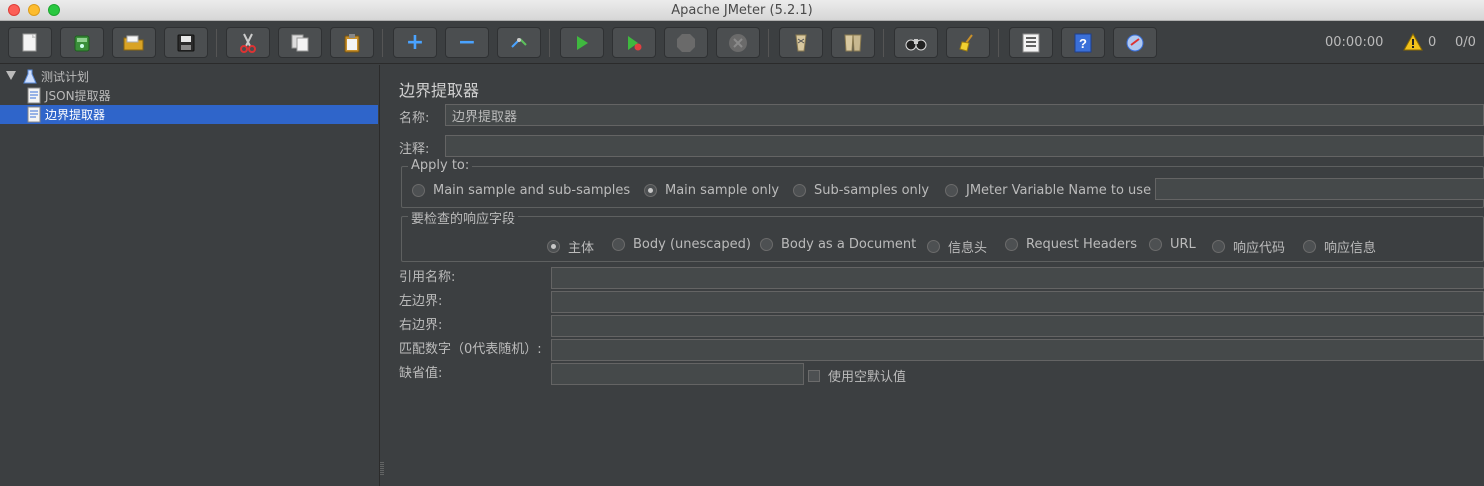 This screenshot has height=486, width=1484. What do you see at coordinates (421, 373) in the screenshot?
I see `default-value-label: 缺省值:` at bounding box center [421, 373].